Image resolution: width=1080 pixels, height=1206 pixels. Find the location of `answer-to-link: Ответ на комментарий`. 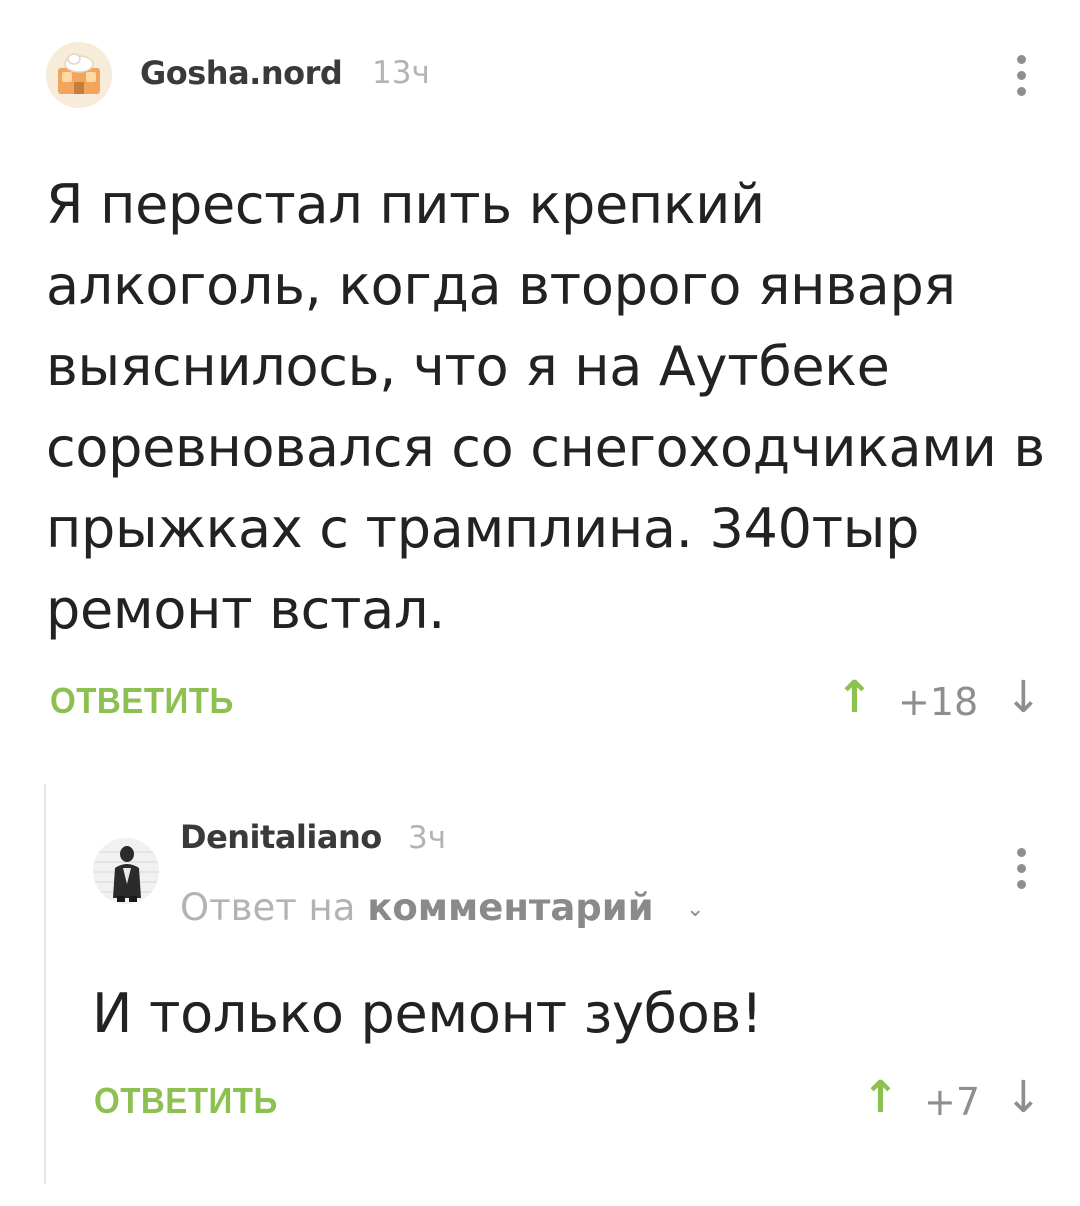

answer-to-link: Ответ на комментарий is located at coordinates (417, 907).